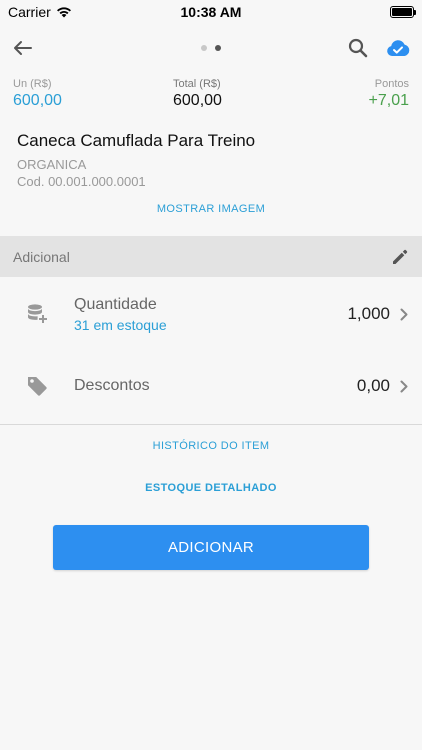 This screenshot has height=750, width=422. I want to click on add-button: ADICIONAR, so click(211, 547).